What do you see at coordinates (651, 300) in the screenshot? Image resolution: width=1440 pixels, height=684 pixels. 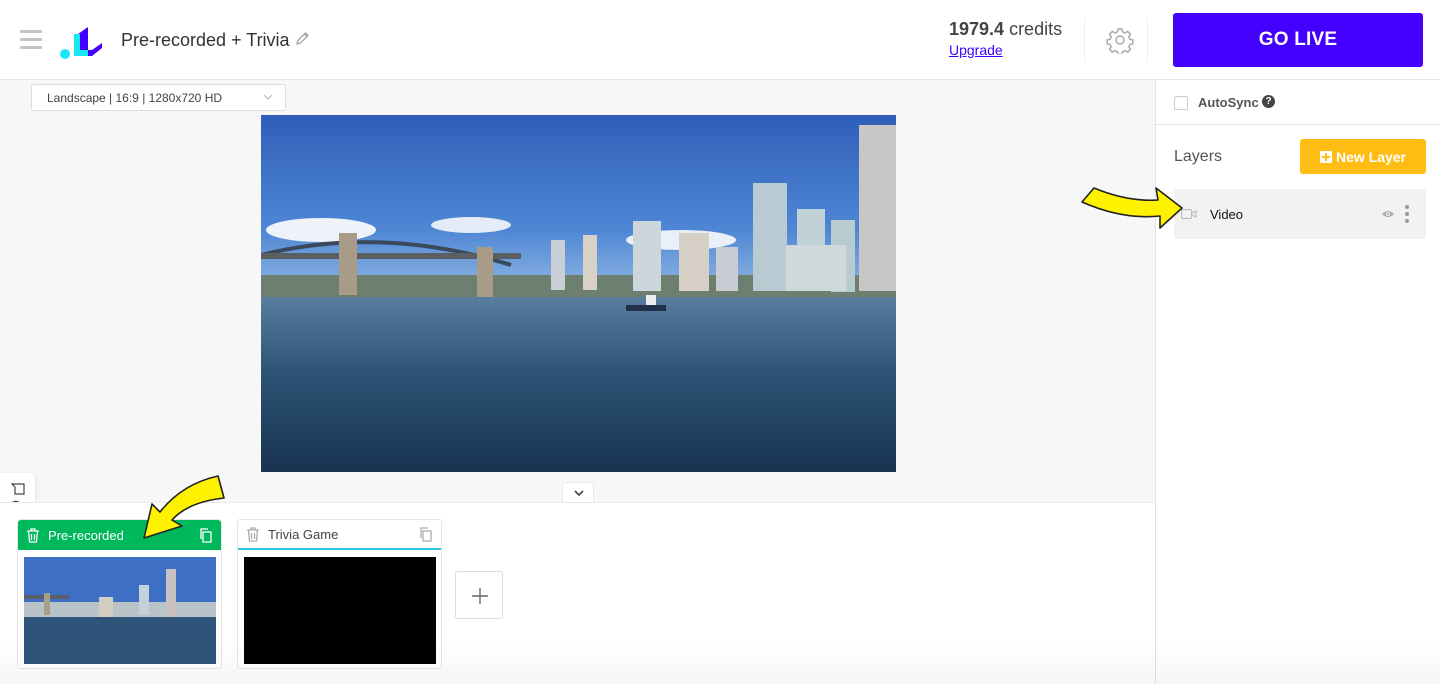 I see `boat-cabin` at bounding box center [651, 300].